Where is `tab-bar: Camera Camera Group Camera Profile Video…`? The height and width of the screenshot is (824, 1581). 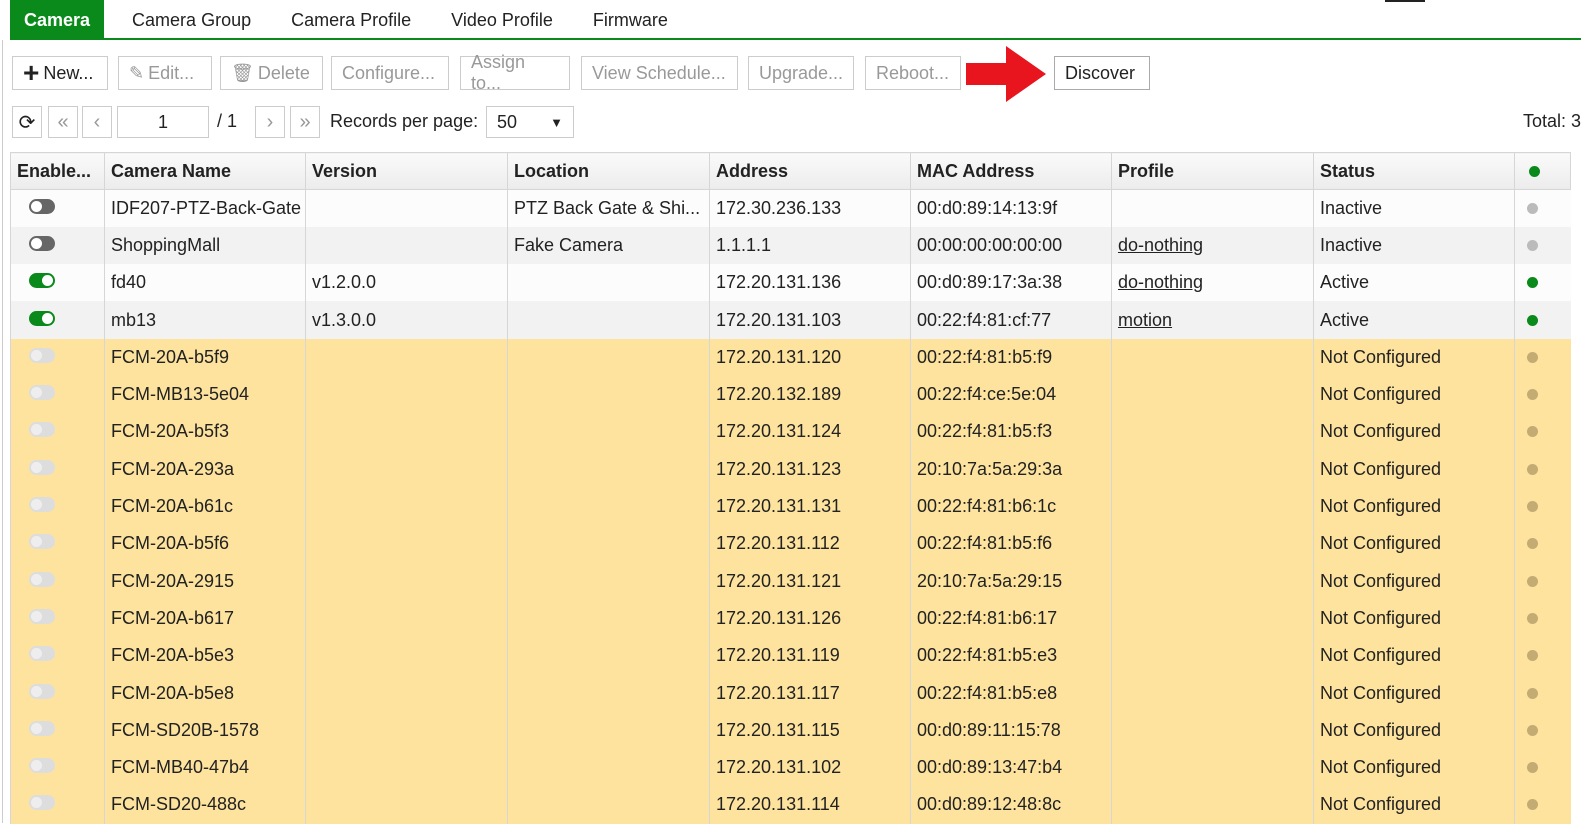 tab-bar: Camera Camera Group Camera Profile Video… is located at coordinates (795, 20).